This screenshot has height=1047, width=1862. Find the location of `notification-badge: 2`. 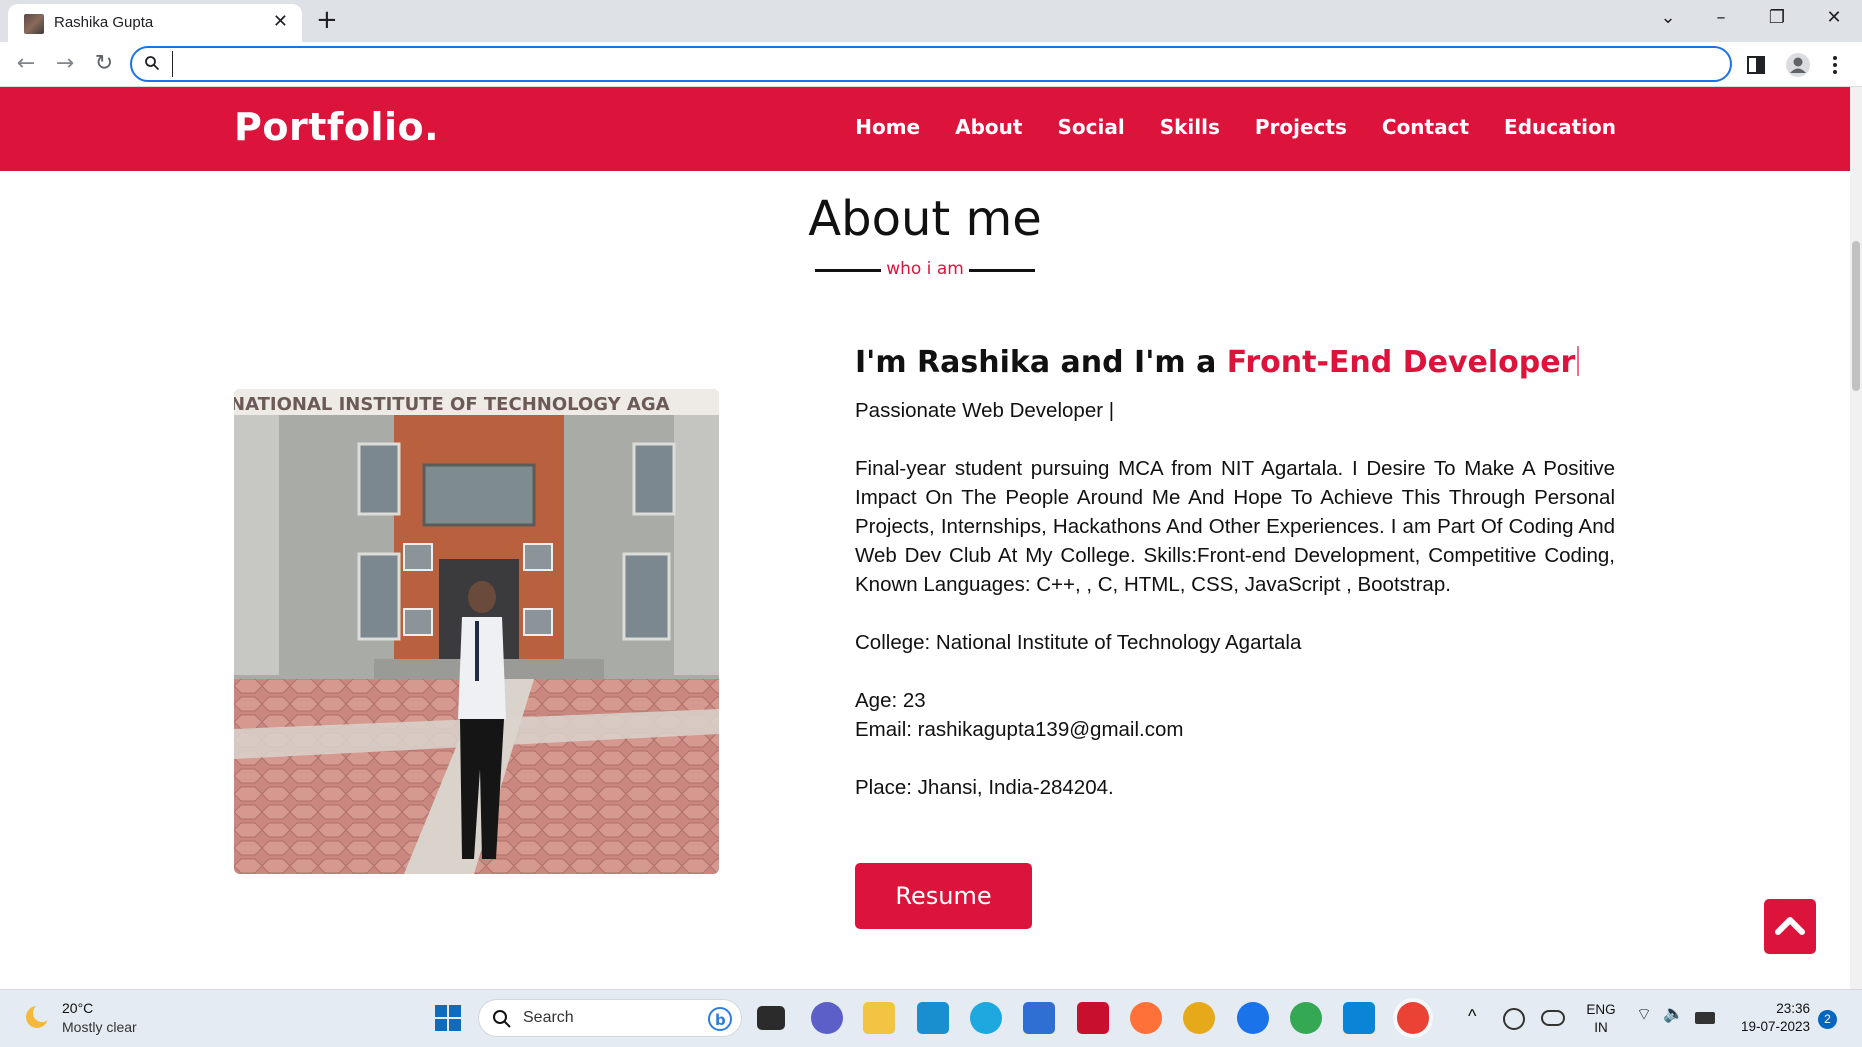

notification-badge: 2 is located at coordinates (1827, 1019).